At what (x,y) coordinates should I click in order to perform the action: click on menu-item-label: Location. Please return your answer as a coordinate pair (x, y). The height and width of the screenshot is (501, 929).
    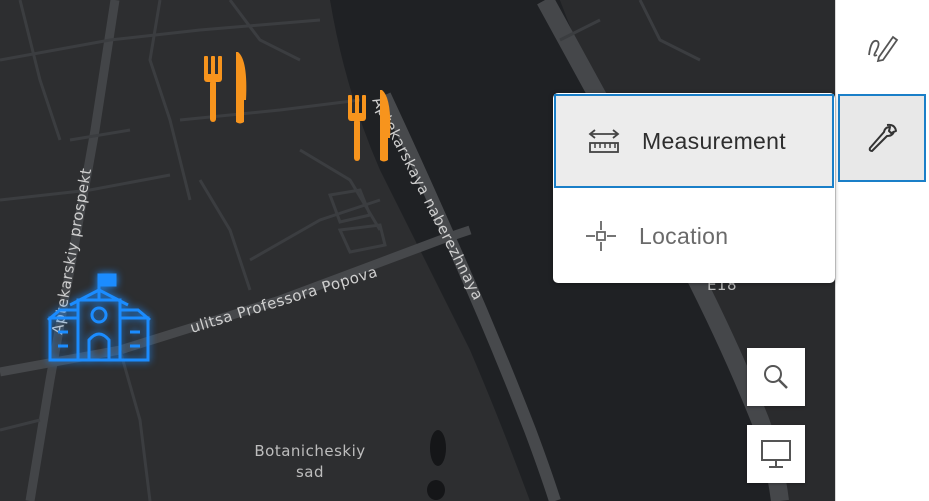
    Looking at the image, I should click on (684, 235).